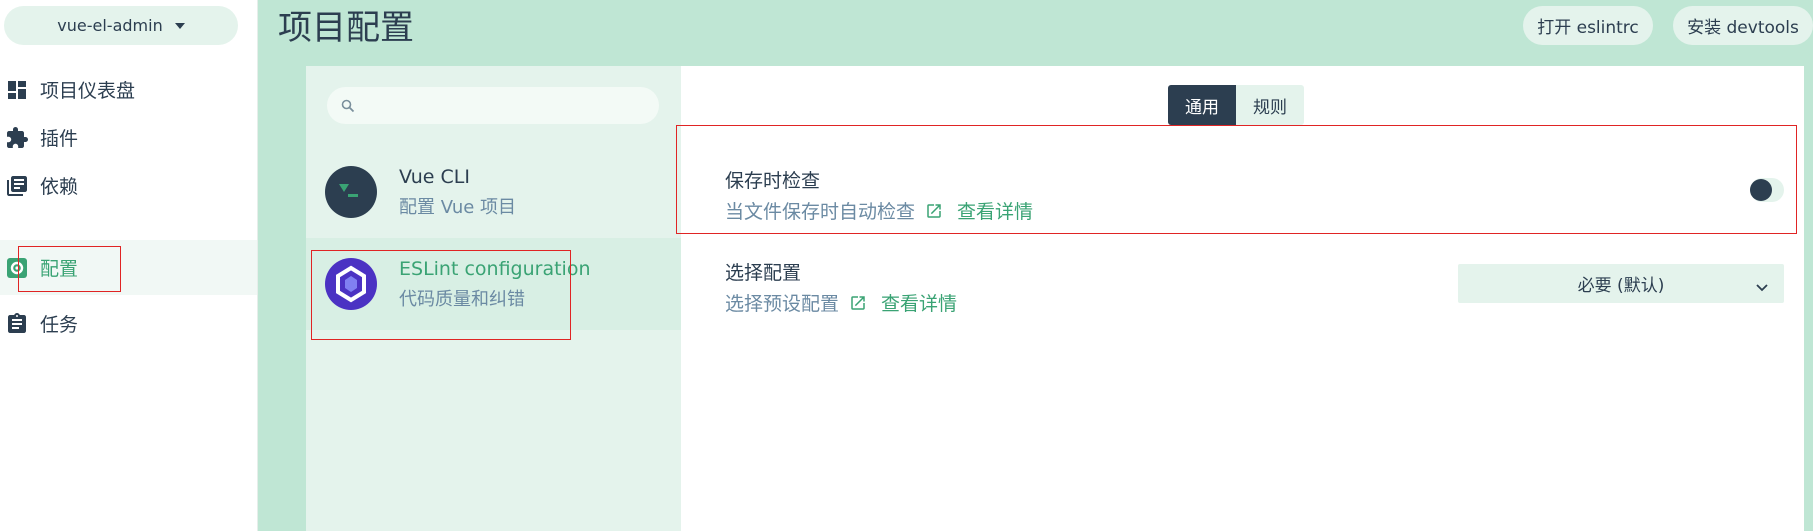  I want to click on search-box, so click(493, 105).